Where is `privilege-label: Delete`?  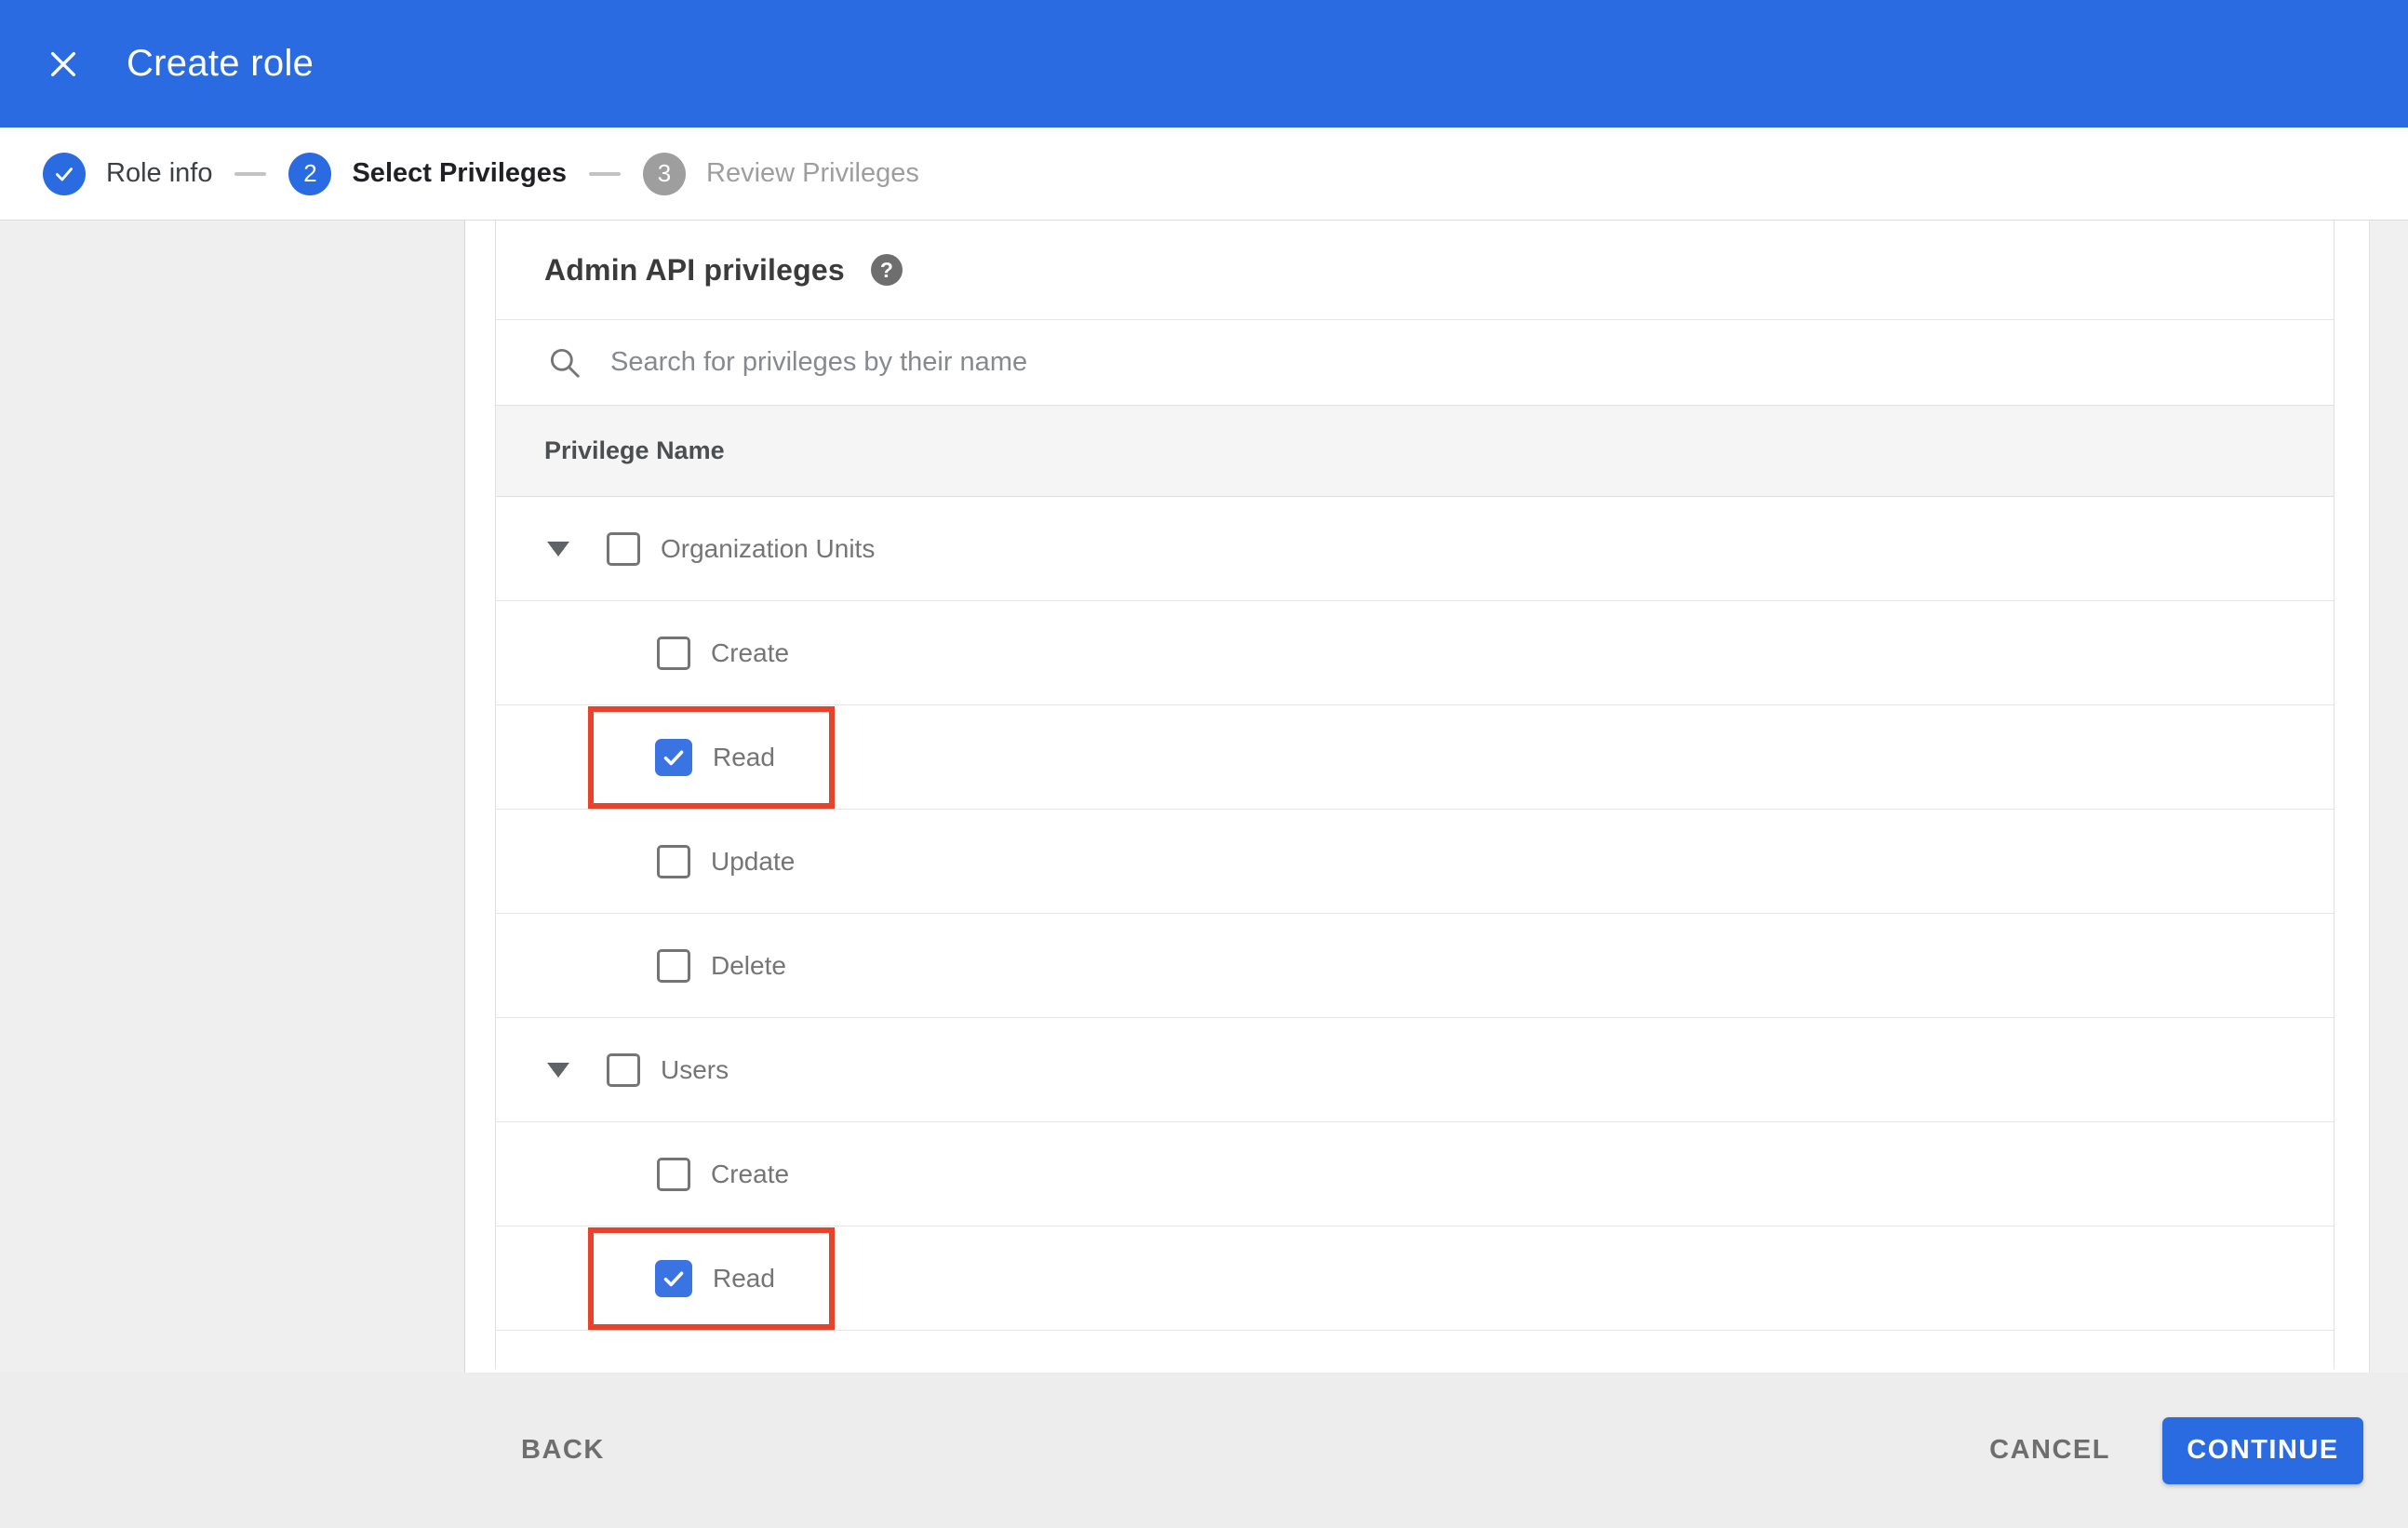
privilege-label: Delete is located at coordinates (749, 965).